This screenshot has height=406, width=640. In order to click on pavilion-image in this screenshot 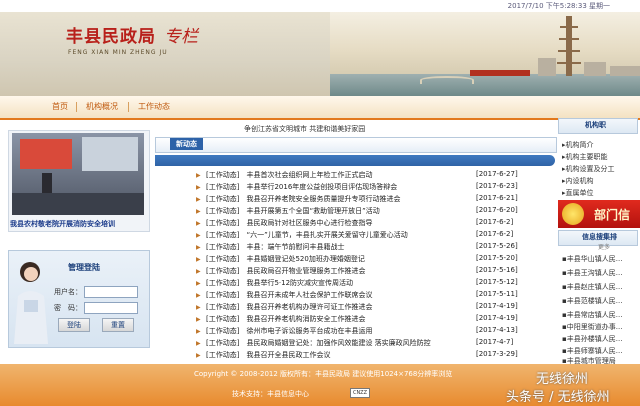, I will do `click(500, 73)`.